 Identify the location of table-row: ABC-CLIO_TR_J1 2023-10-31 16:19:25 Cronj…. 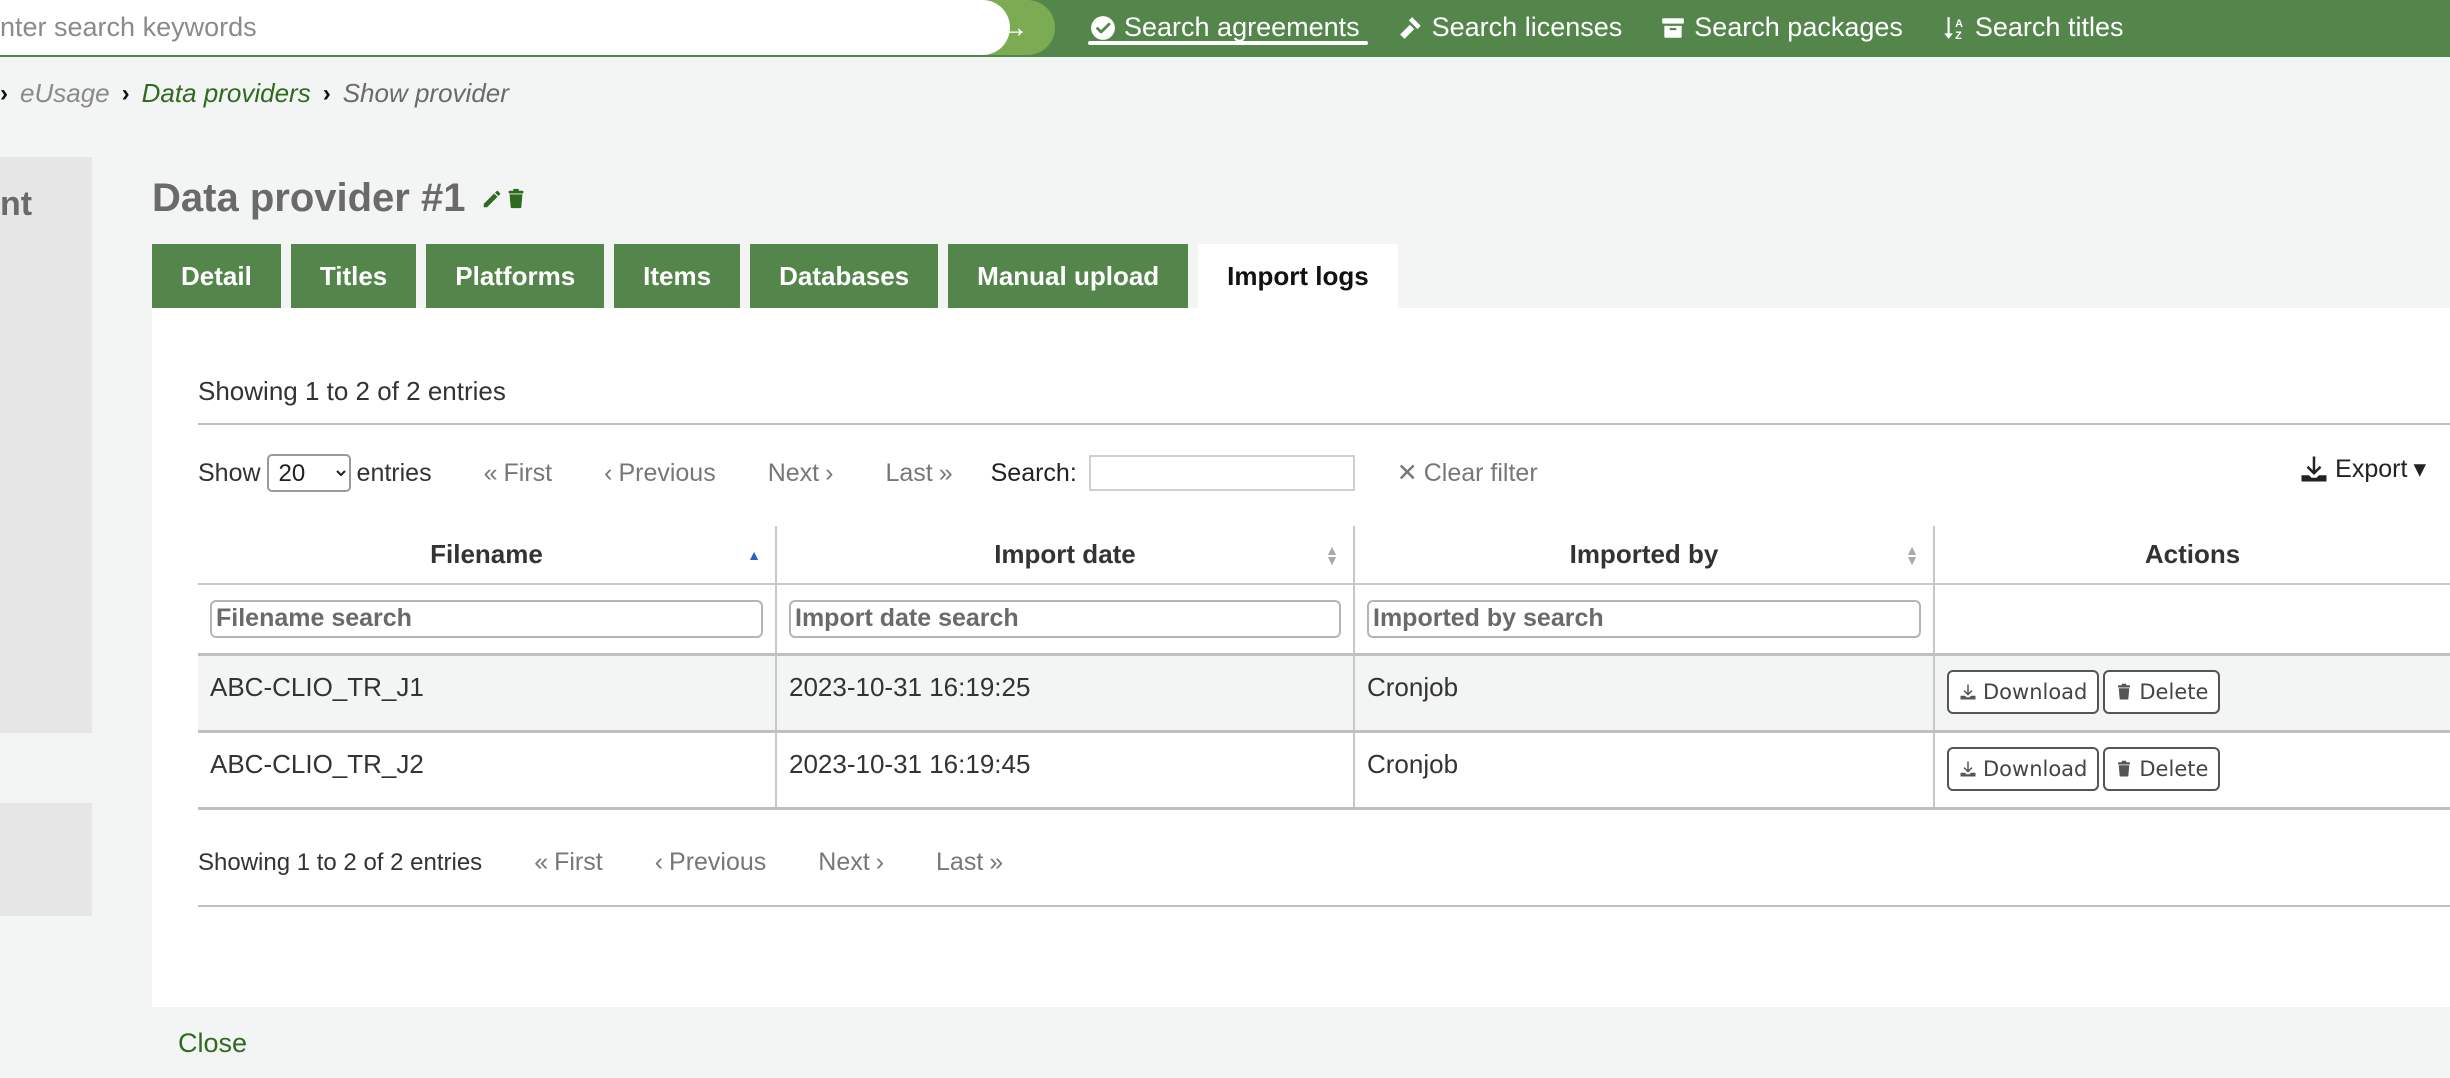
(1324, 693).